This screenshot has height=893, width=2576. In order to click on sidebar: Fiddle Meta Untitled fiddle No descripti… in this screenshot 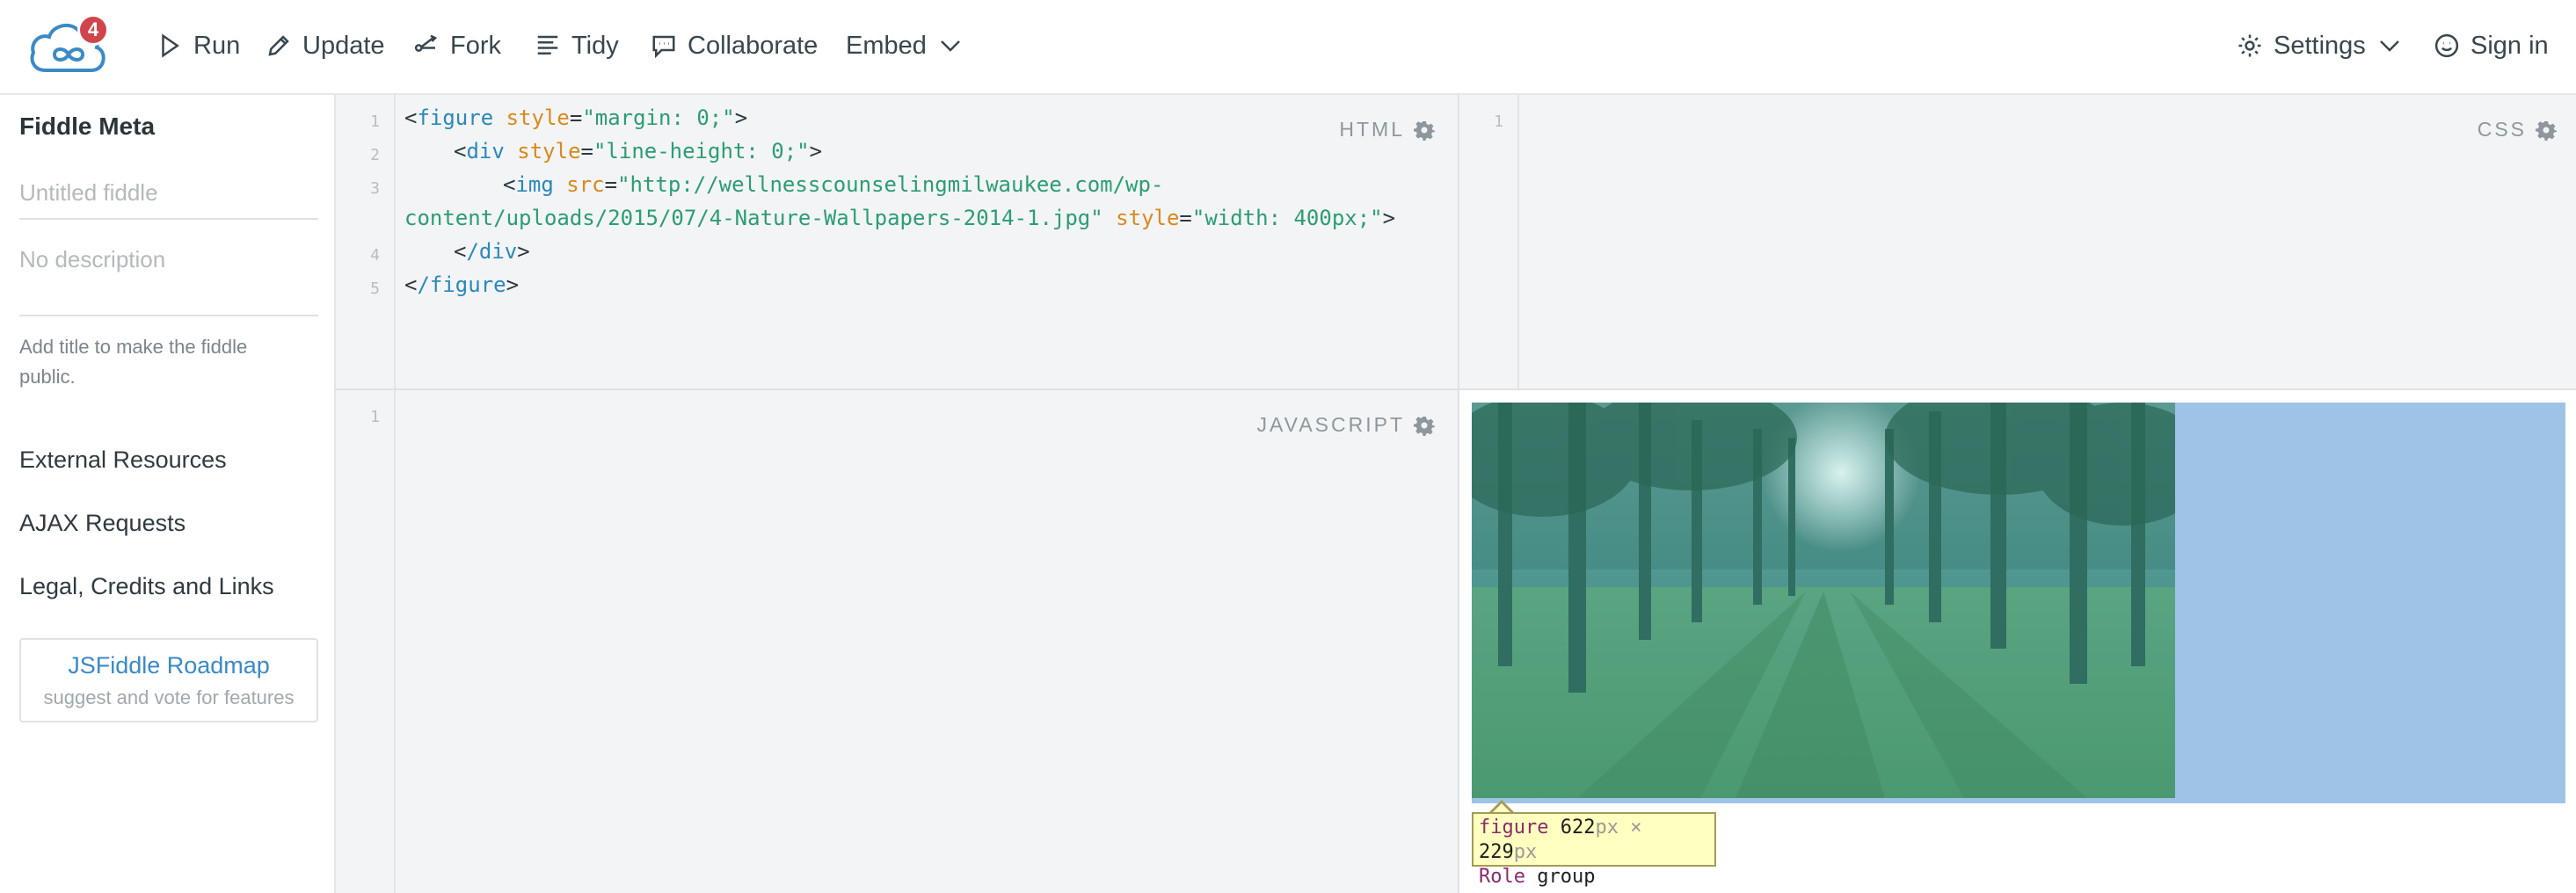, I will do `click(168, 494)`.